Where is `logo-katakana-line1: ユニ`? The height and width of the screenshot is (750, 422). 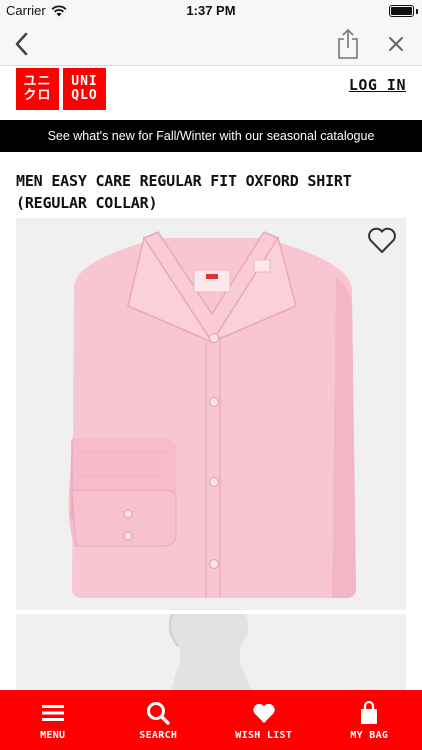
logo-katakana-line1: ユニ is located at coordinates (37, 81).